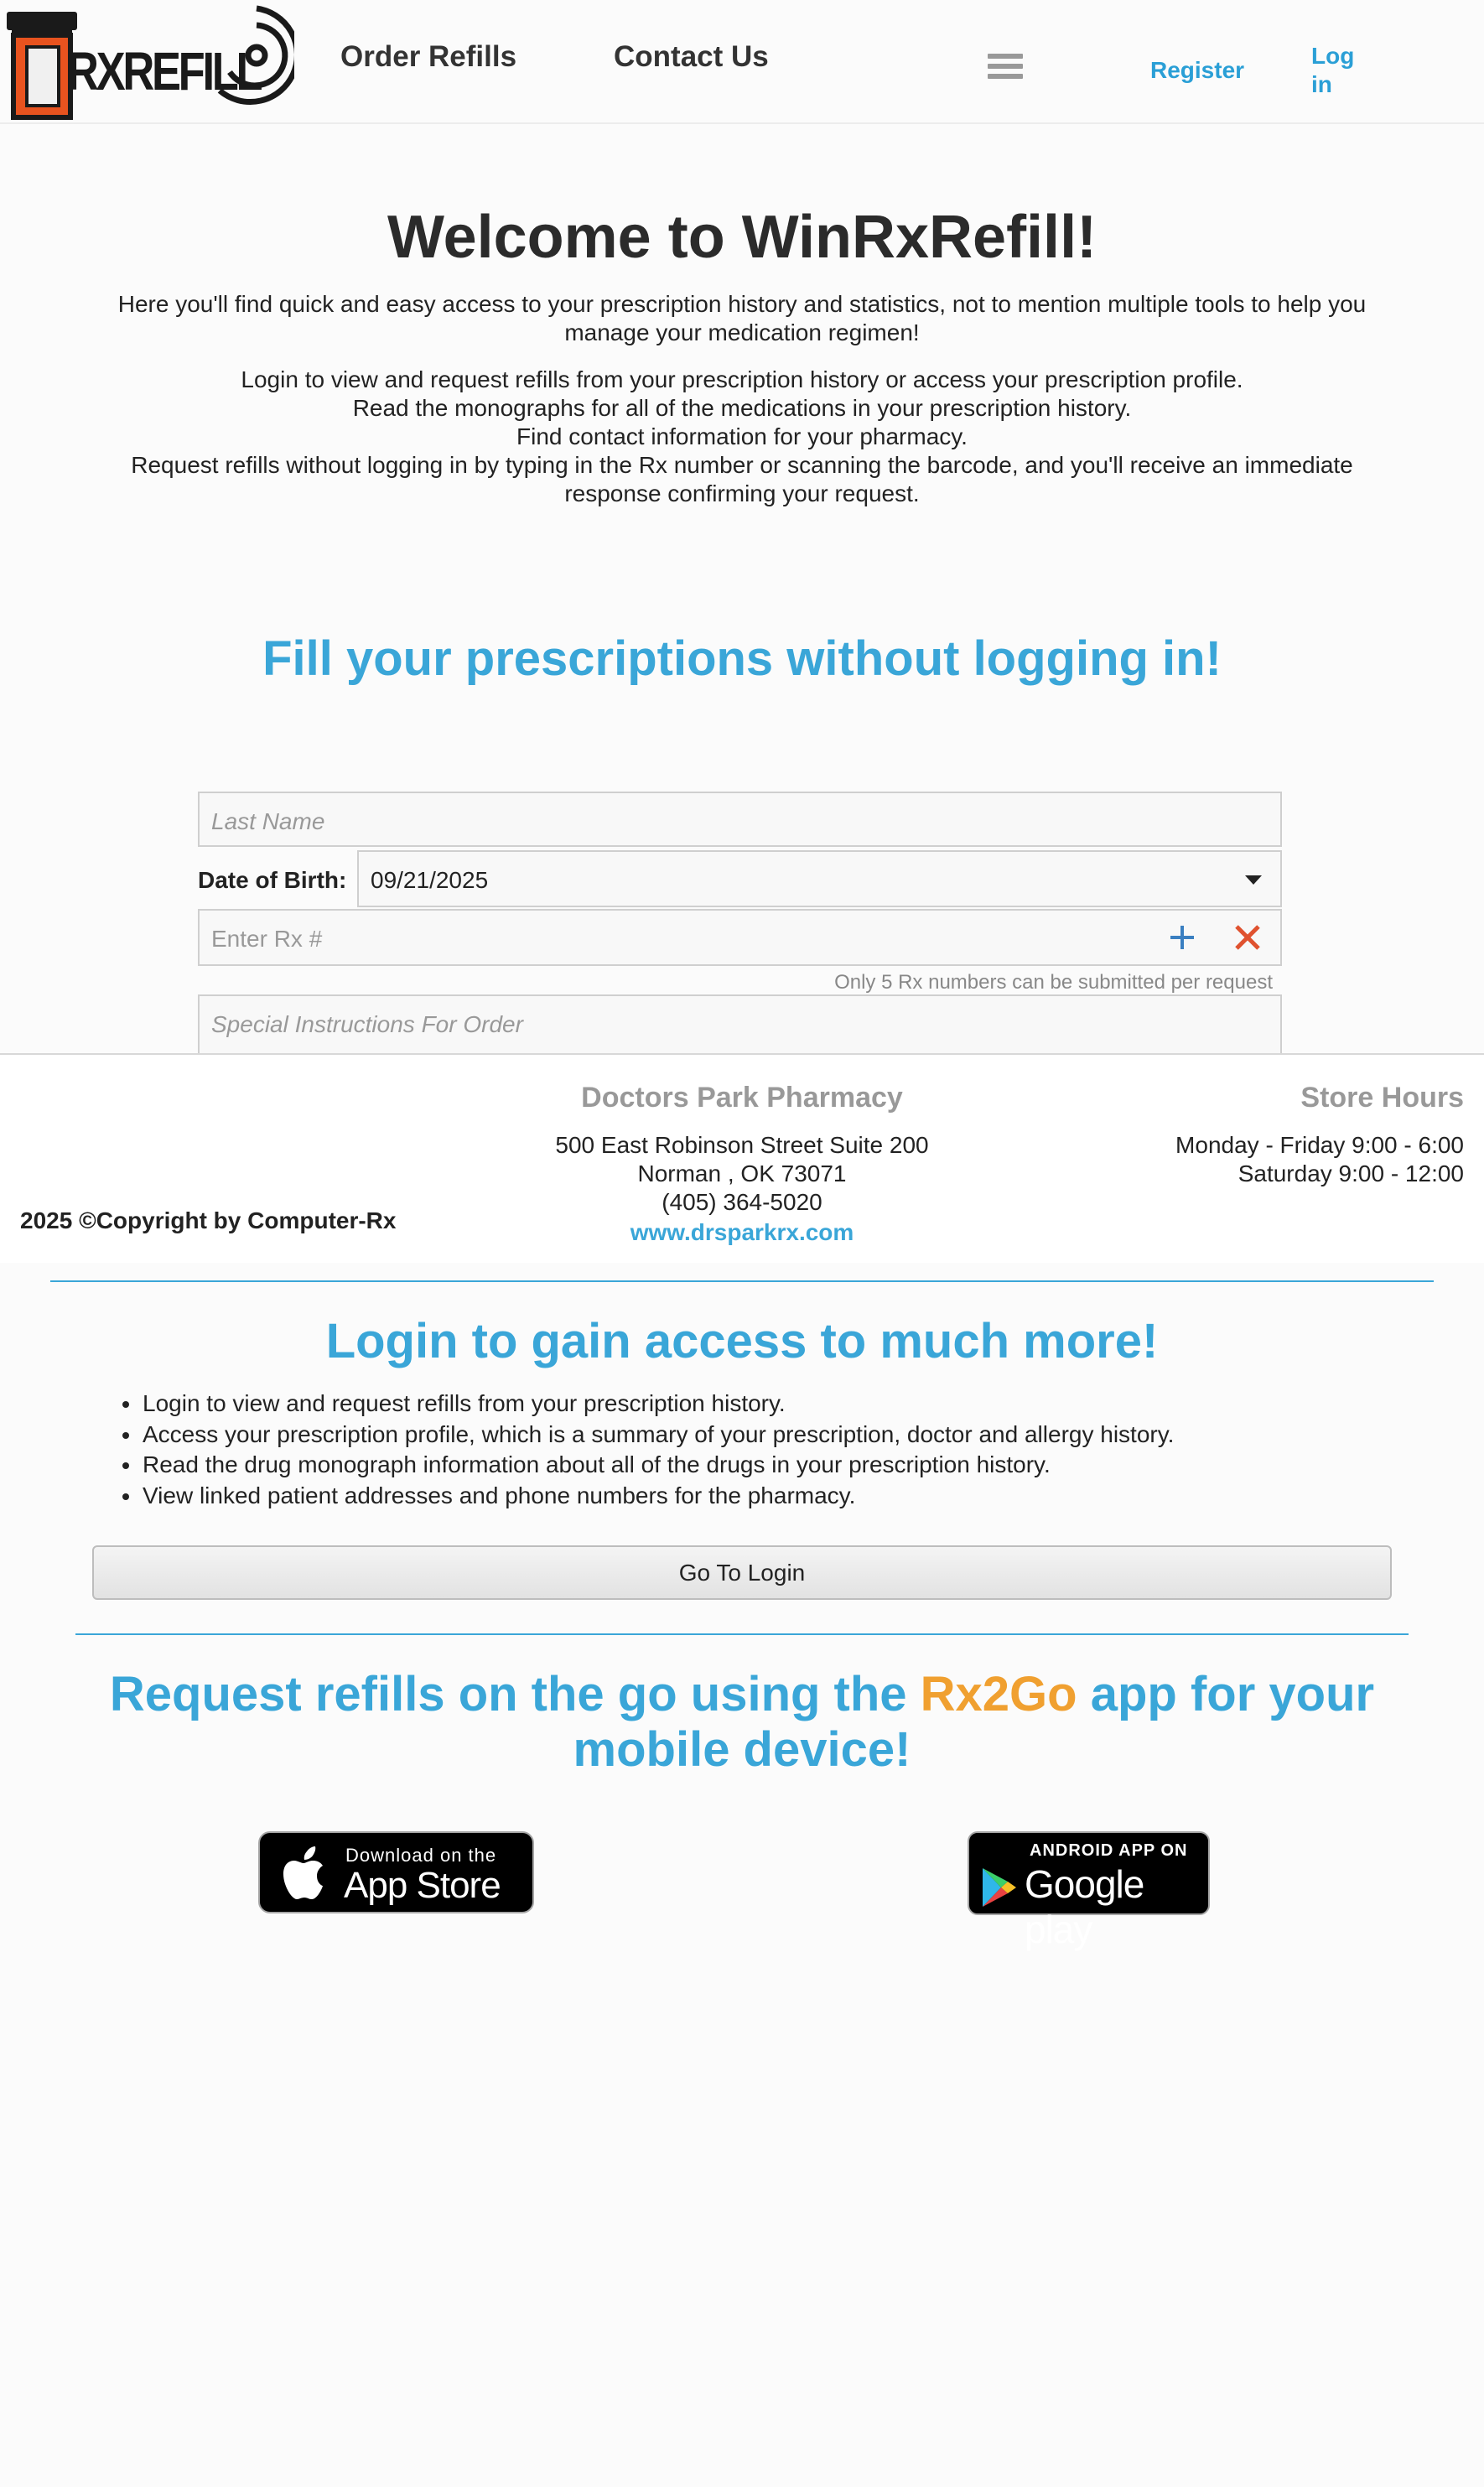  I want to click on rx-placeholder: Enter Rx #, so click(267, 939).